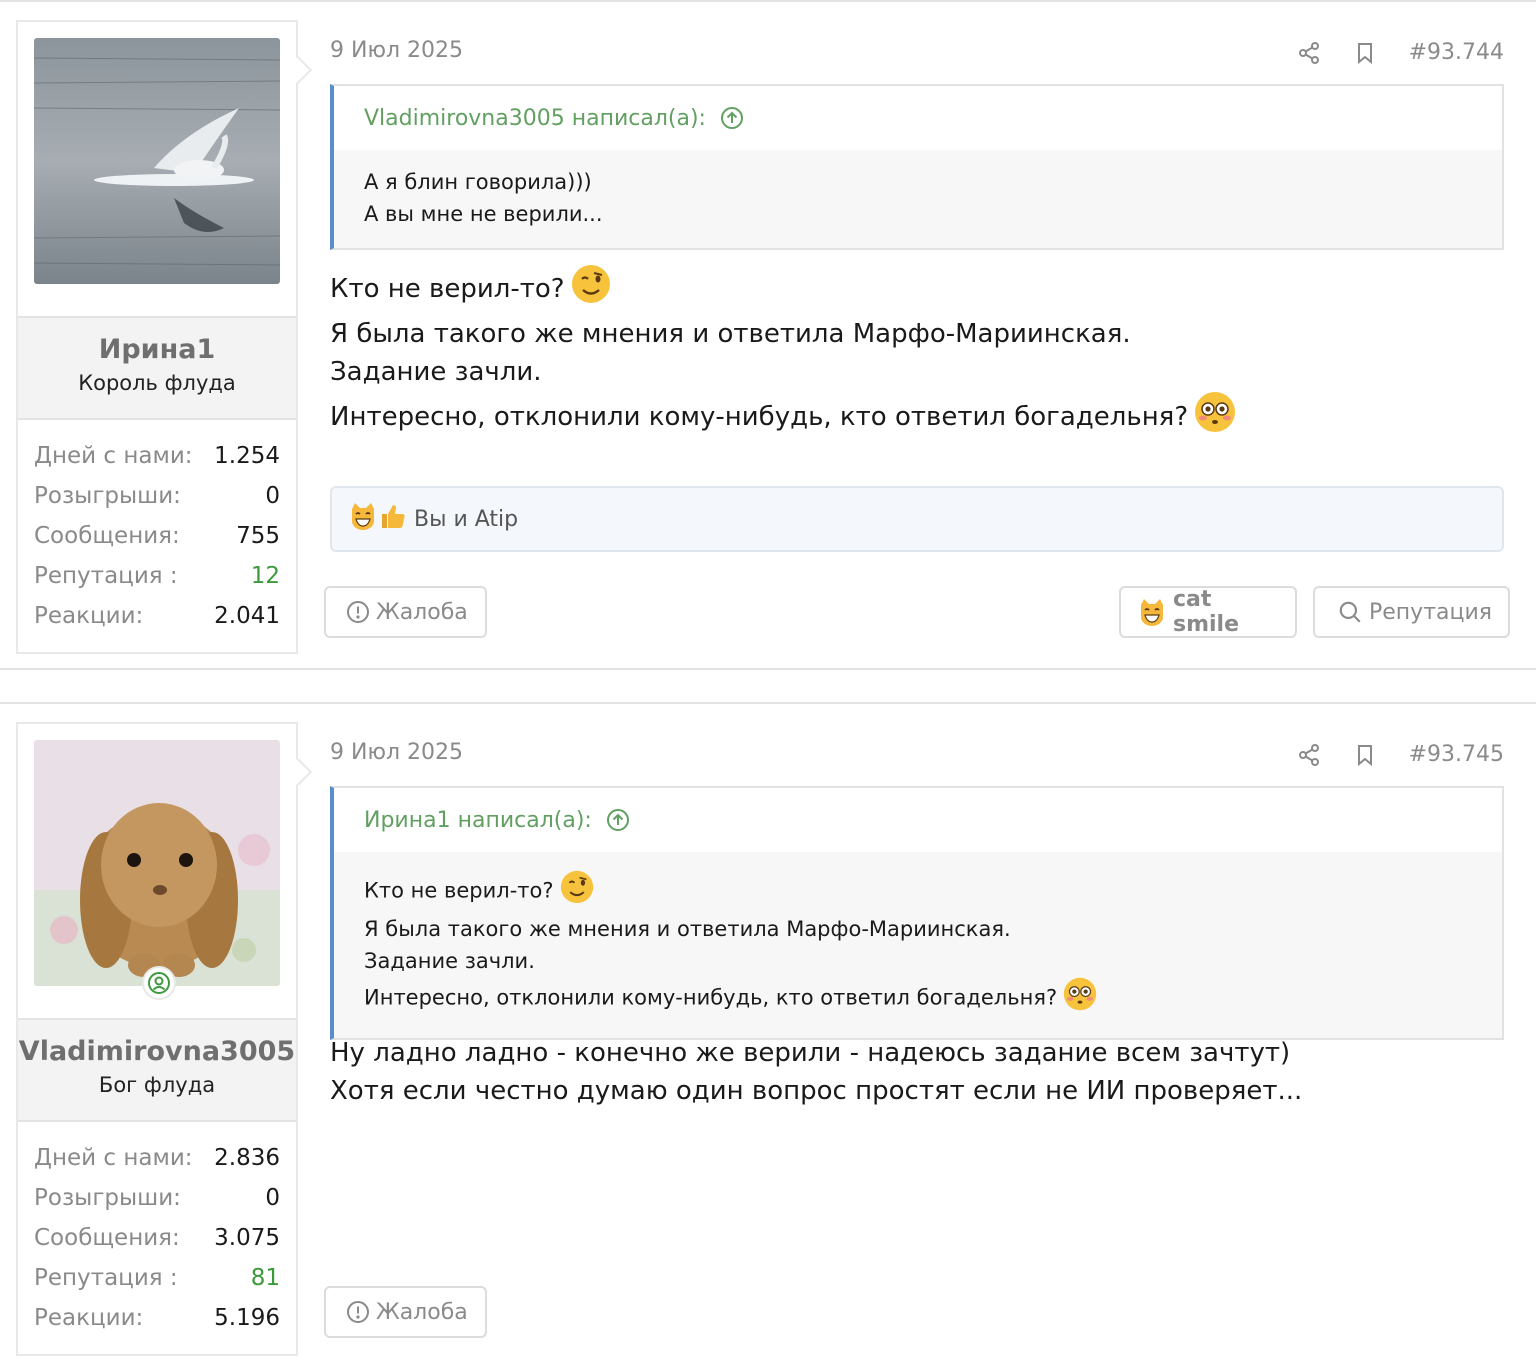  I want to click on thumbs-up-emoji, so click(393, 519).